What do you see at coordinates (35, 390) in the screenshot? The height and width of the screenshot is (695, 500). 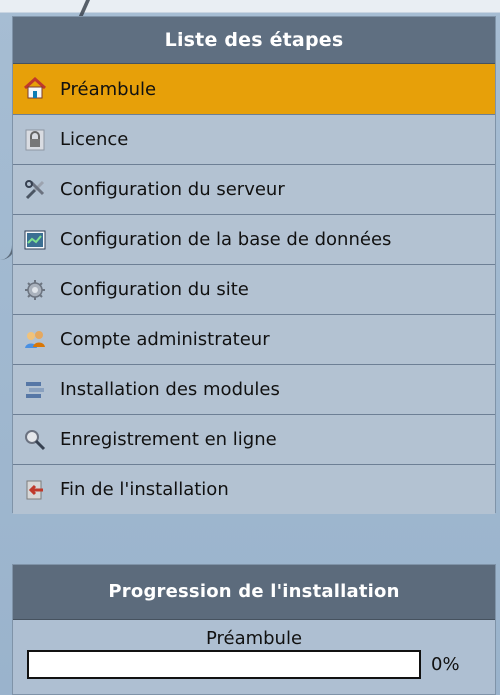 I see `modules-icon` at bounding box center [35, 390].